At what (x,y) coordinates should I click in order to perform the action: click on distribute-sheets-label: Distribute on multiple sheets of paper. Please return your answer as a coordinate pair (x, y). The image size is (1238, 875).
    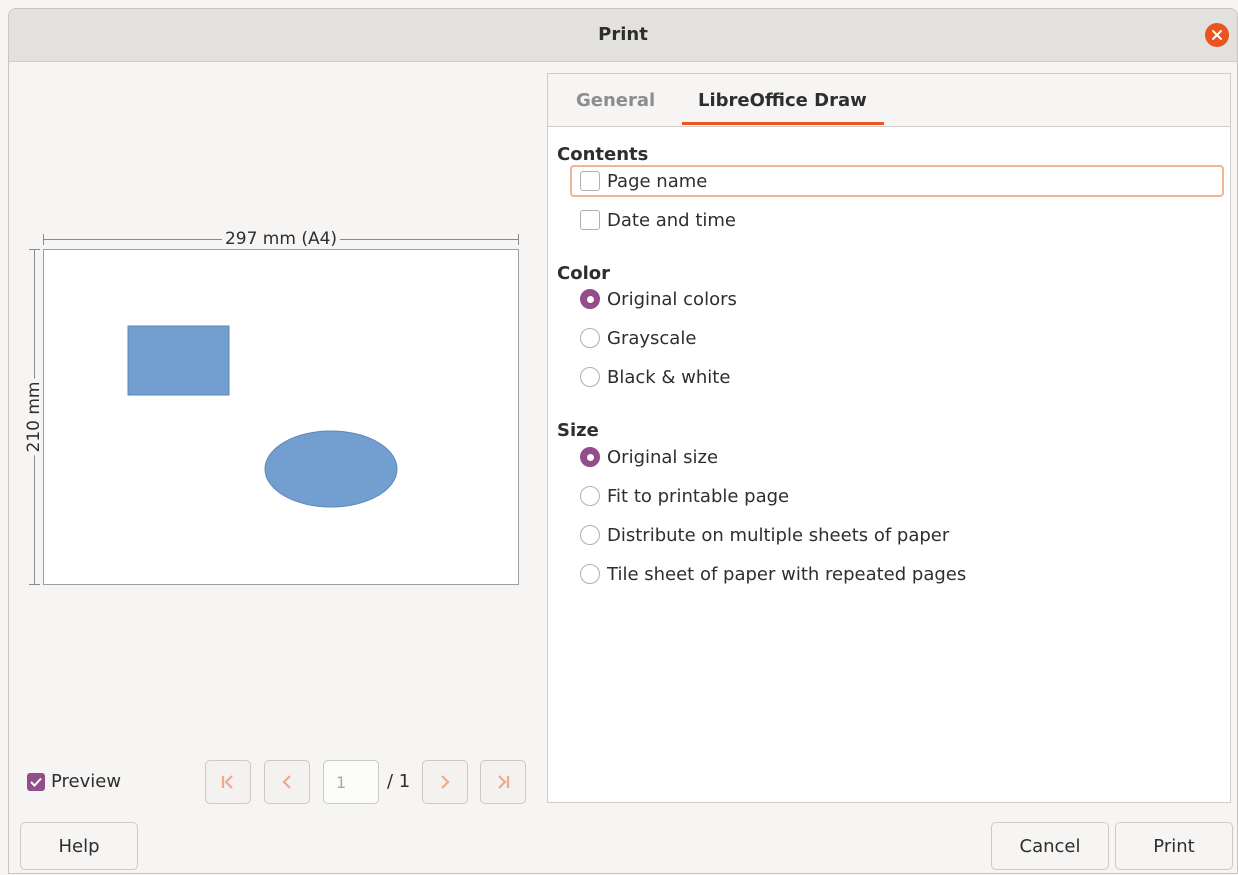
    Looking at the image, I should click on (778, 535).